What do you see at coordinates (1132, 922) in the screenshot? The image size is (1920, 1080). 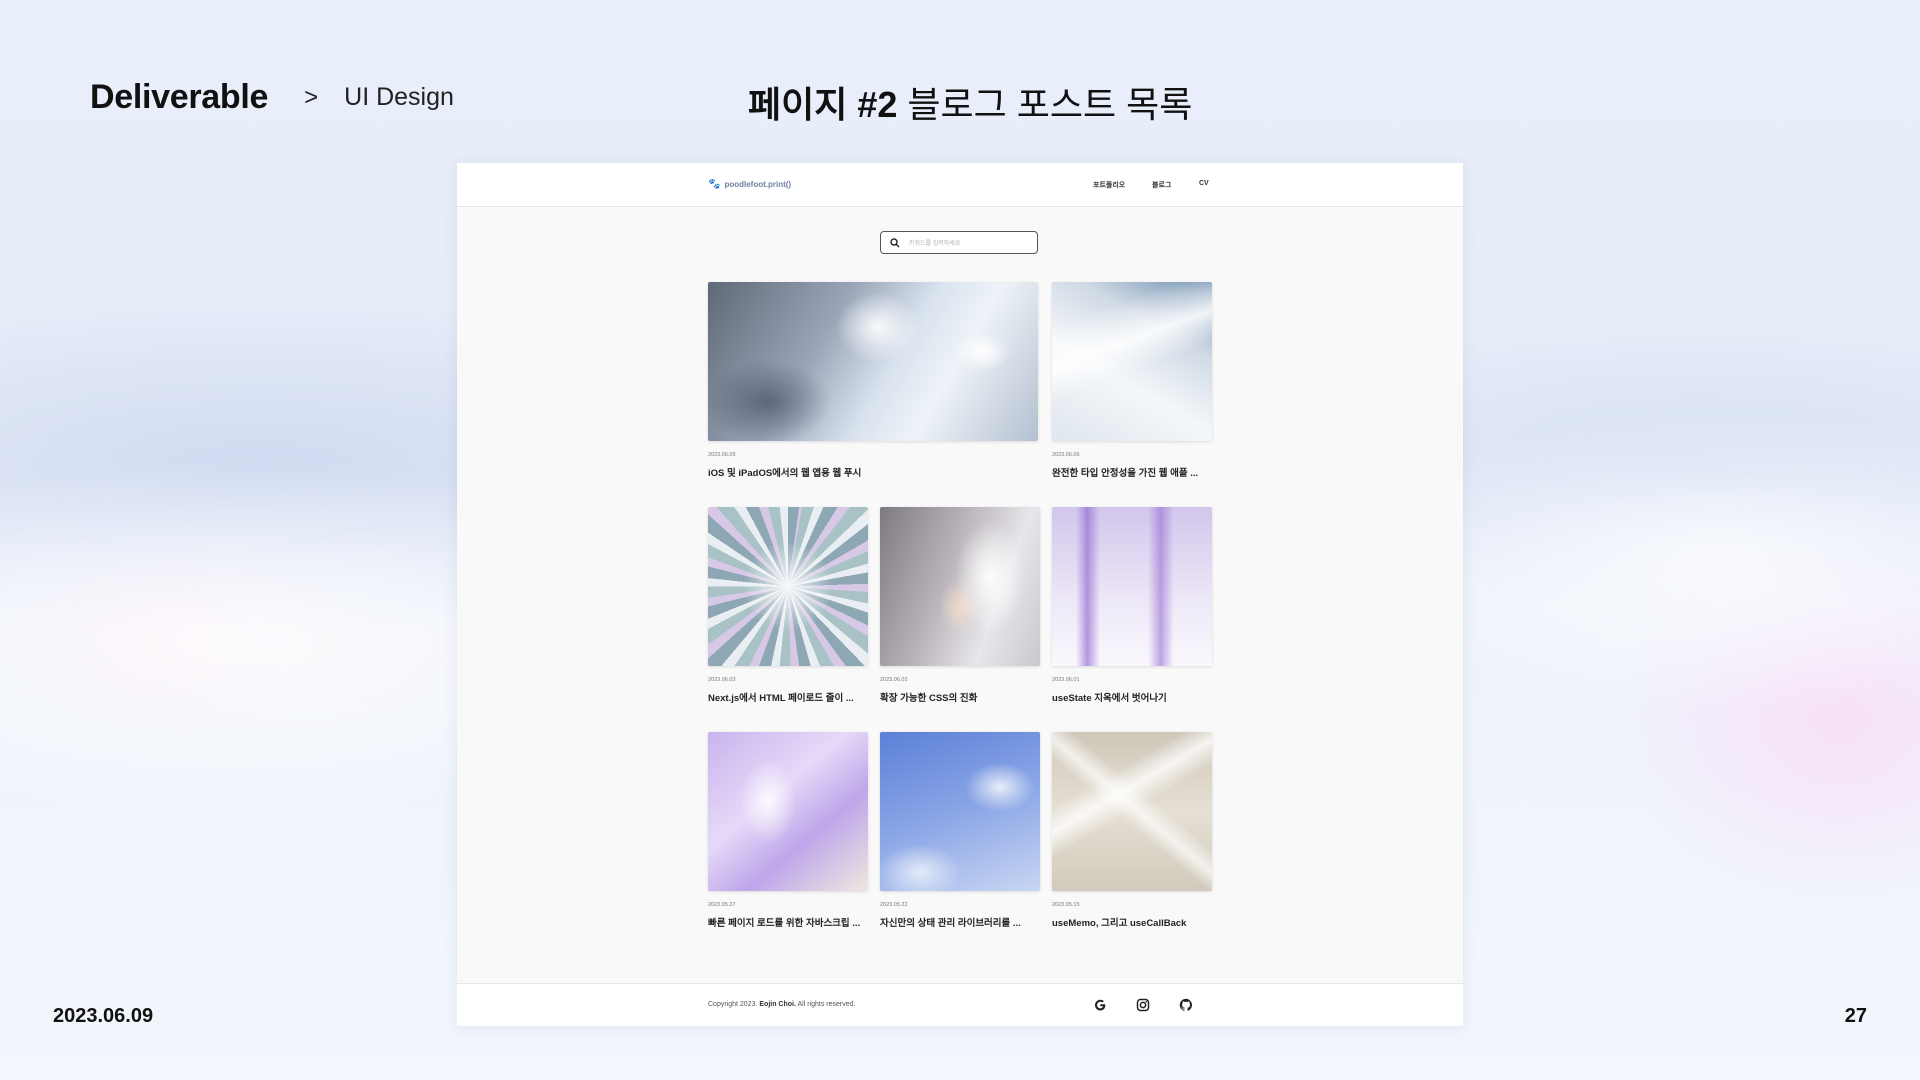 I see `post-title: useMemo, 그리고 useCallBack` at bounding box center [1132, 922].